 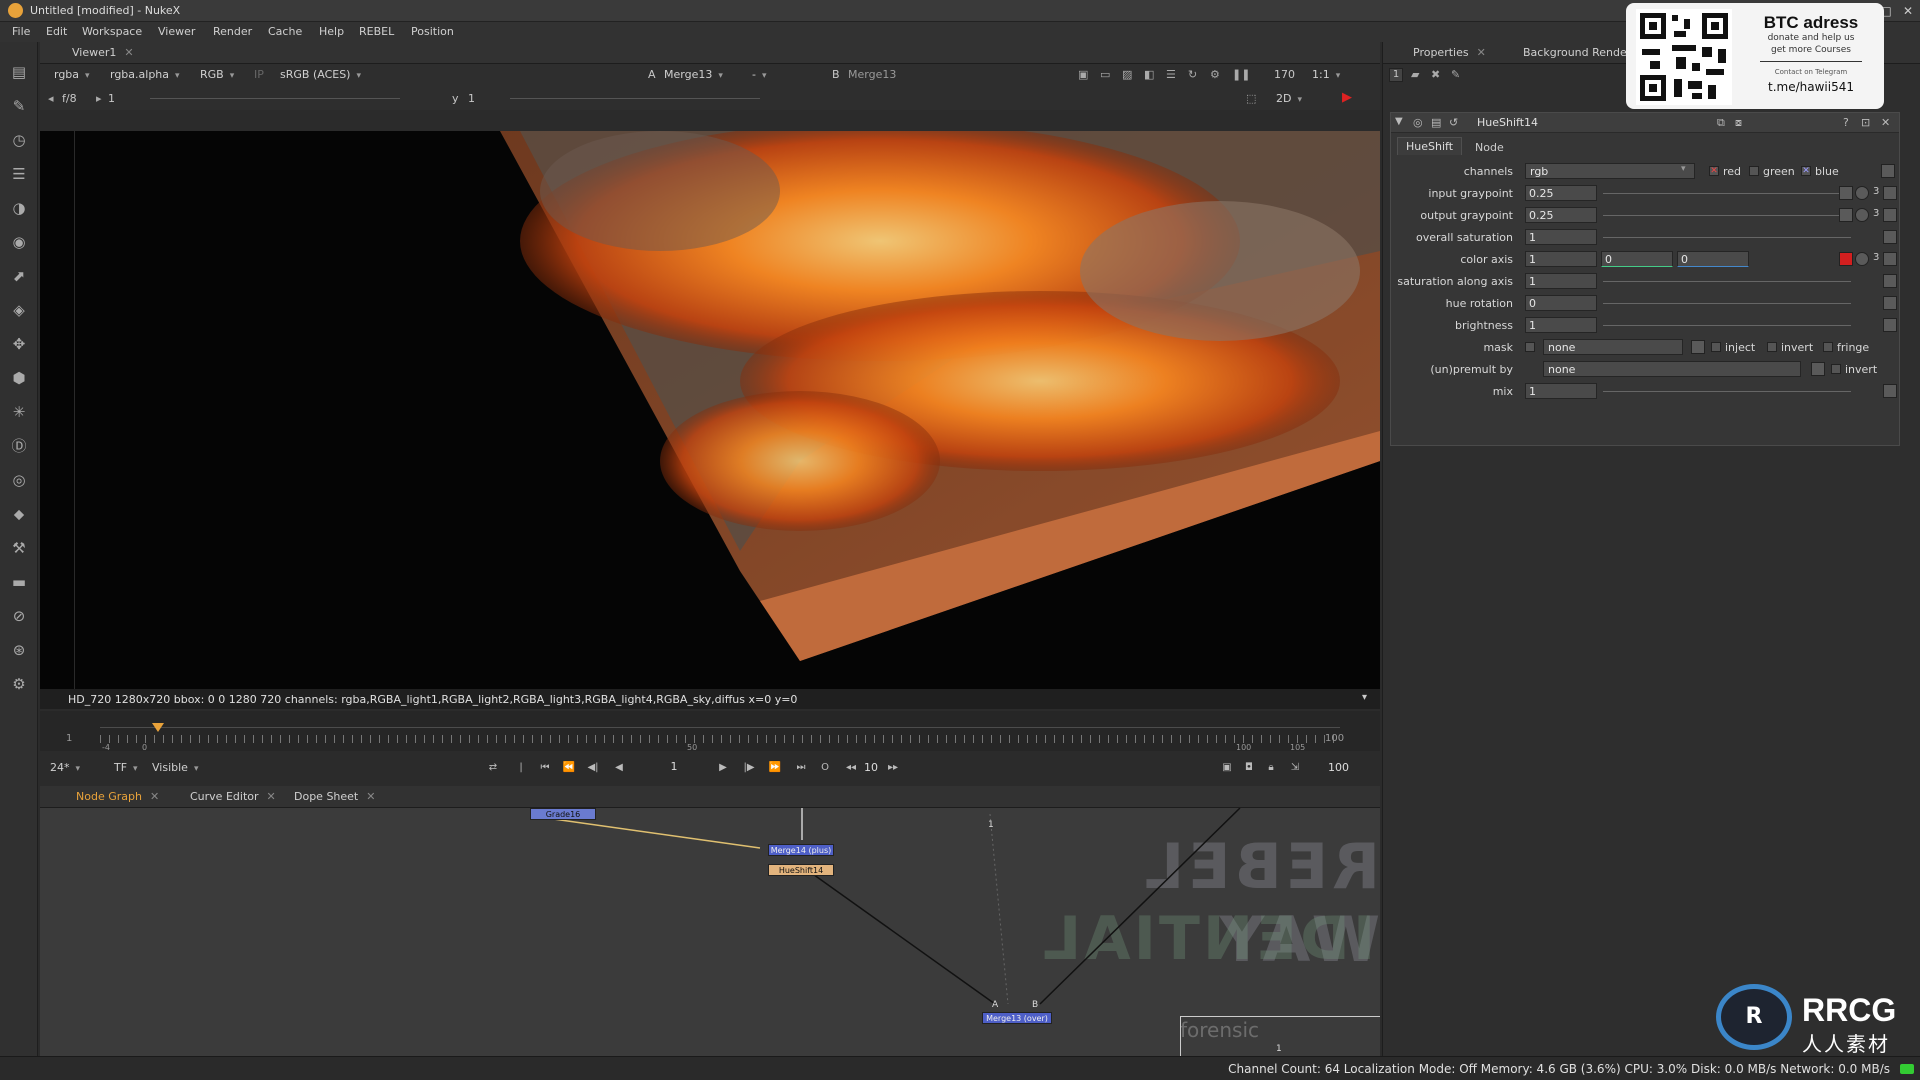 What do you see at coordinates (1846, 215) in the screenshot?
I see `color-swatch-icon` at bounding box center [1846, 215].